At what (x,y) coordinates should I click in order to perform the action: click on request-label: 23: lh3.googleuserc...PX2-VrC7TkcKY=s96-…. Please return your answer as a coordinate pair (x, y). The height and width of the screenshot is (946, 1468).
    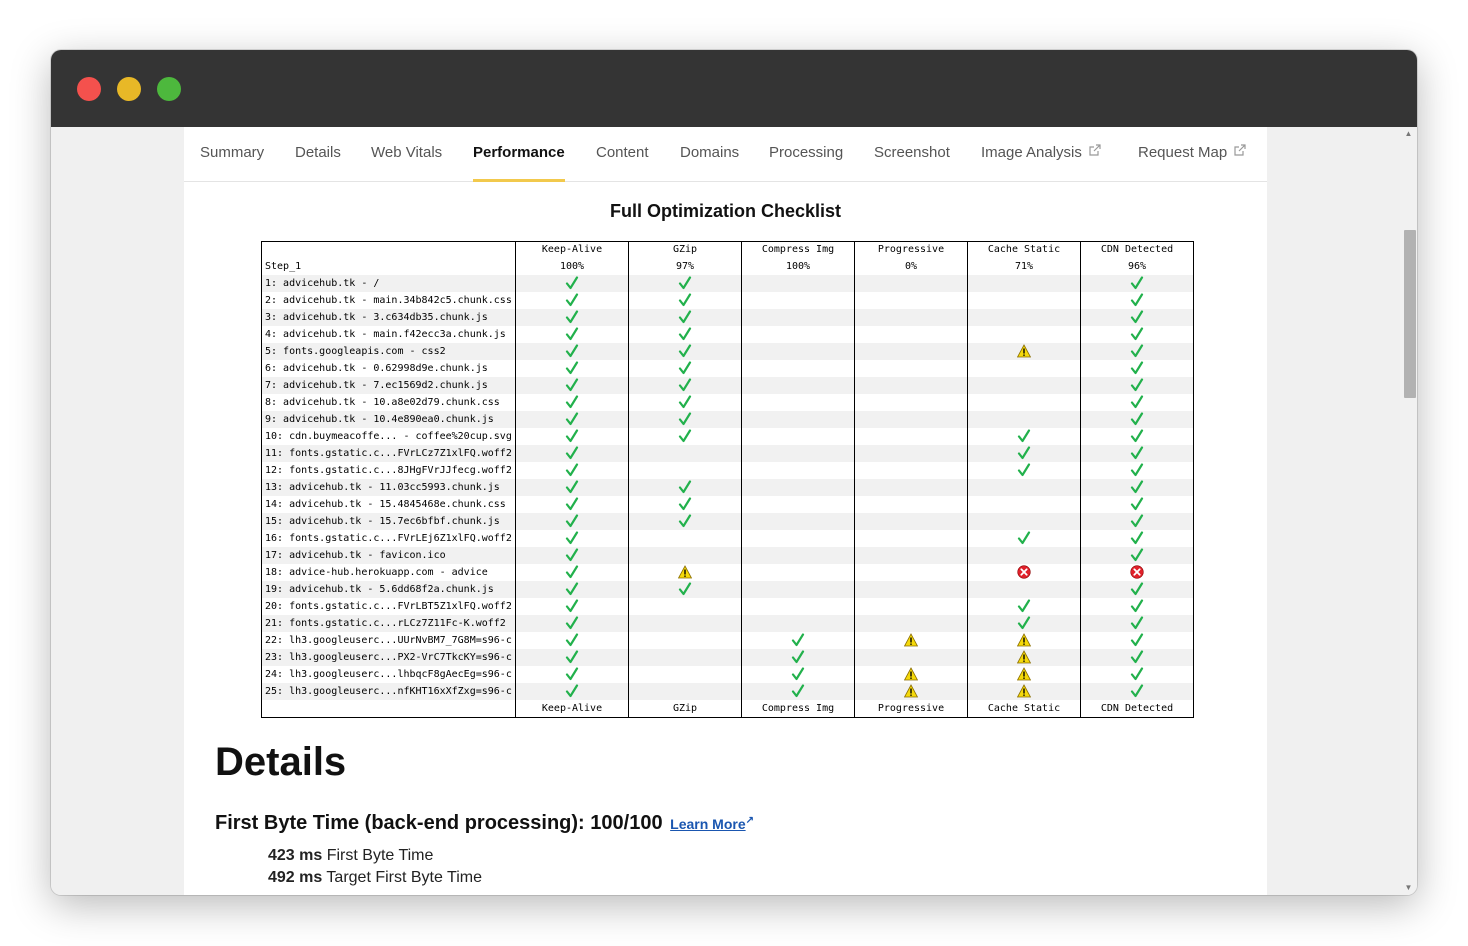
    Looking at the image, I should click on (388, 657).